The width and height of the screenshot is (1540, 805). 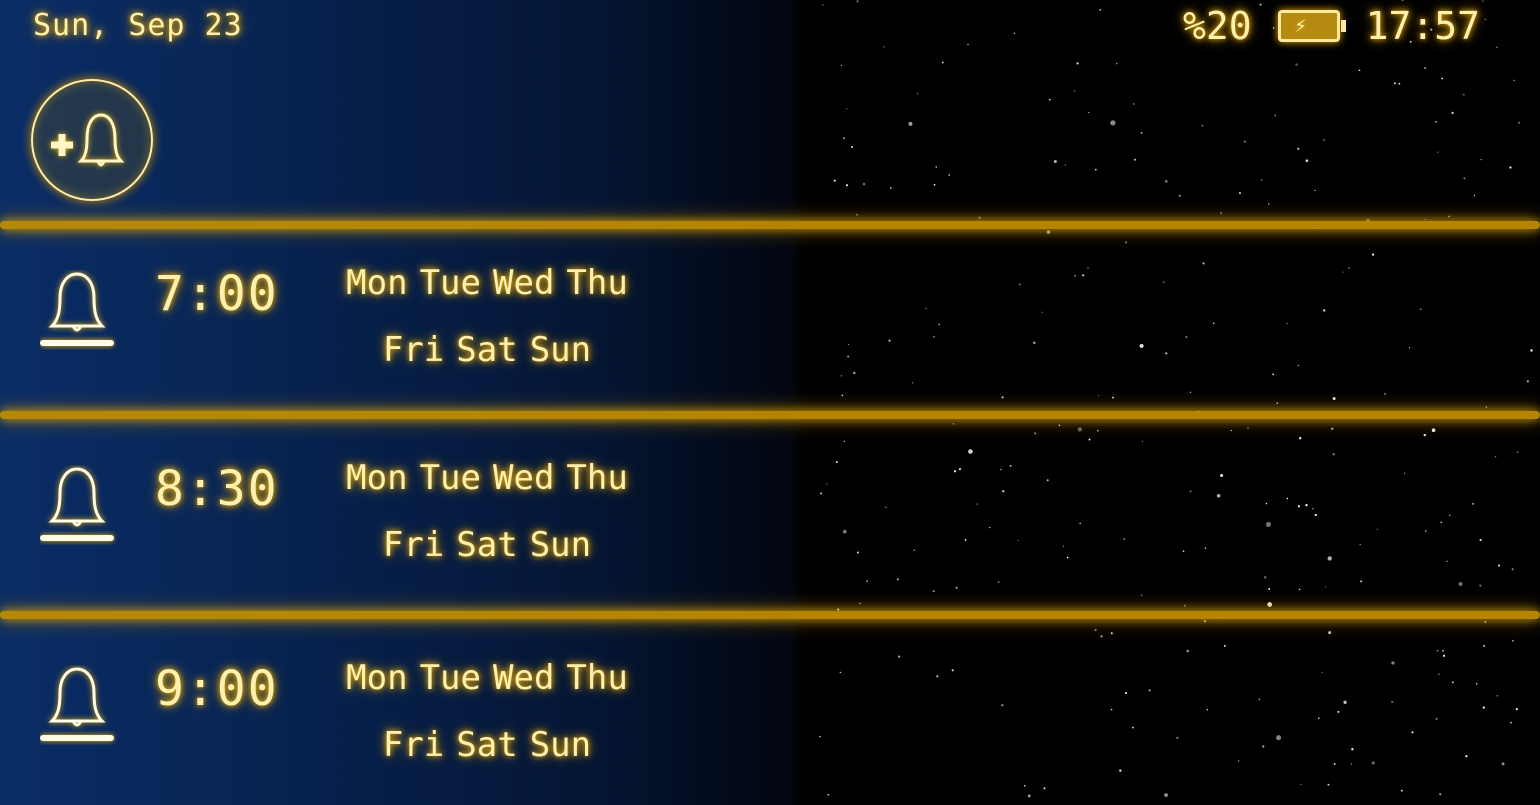 What do you see at coordinates (217, 489) in the screenshot?
I see `alarm-time: 8:30` at bounding box center [217, 489].